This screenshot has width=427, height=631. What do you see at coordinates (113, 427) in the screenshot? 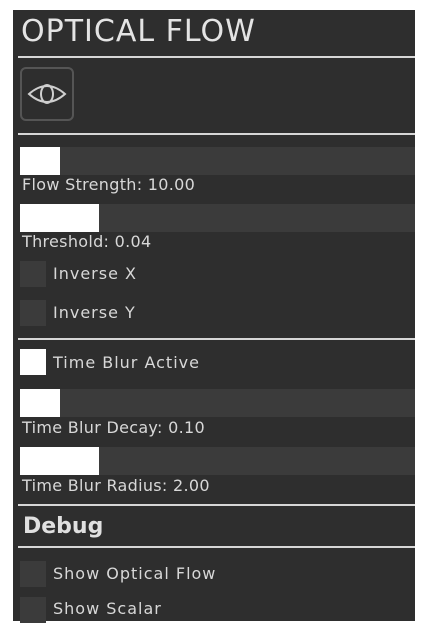
I see `time-blur-decay-label: Time Blur Decay: 0.10` at bounding box center [113, 427].